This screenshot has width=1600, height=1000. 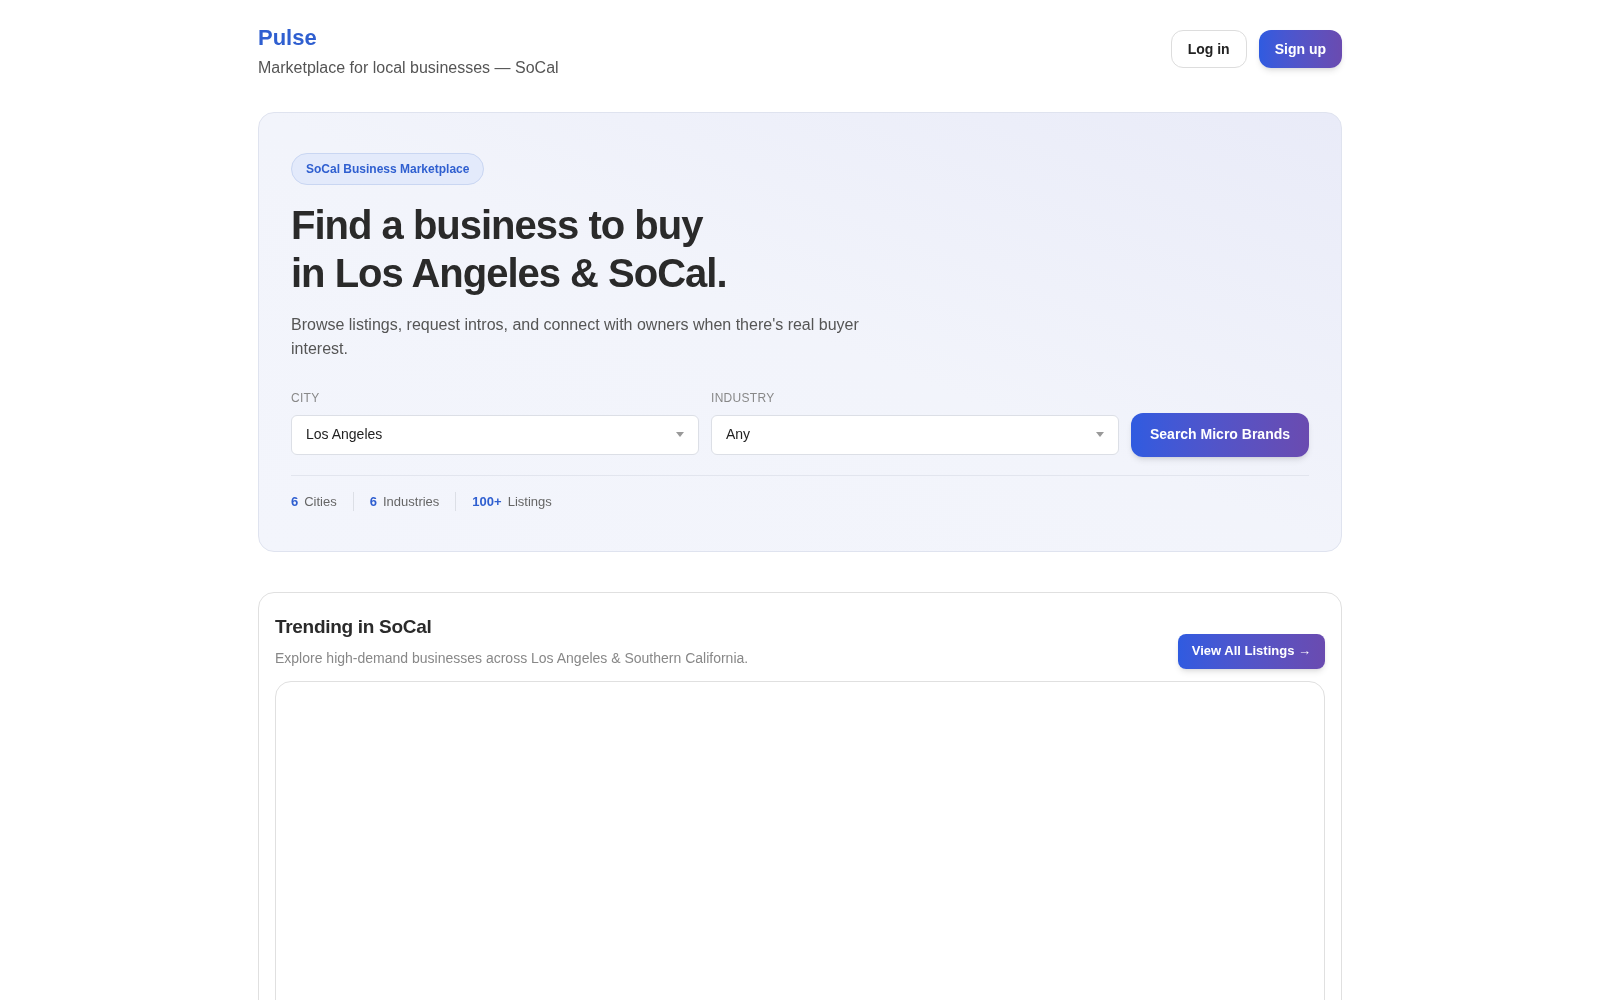 What do you see at coordinates (743, 398) in the screenshot?
I see `filter-label: INDUSTRY` at bounding box center [743, 398].